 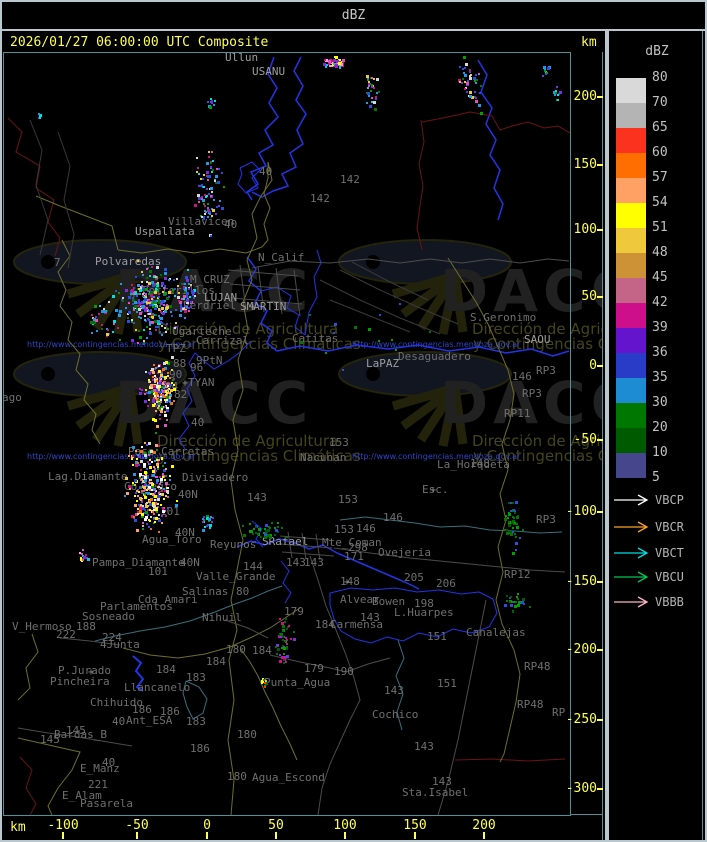 I want to click on vertical-axis-unit: km, so click(x=589, y=42).